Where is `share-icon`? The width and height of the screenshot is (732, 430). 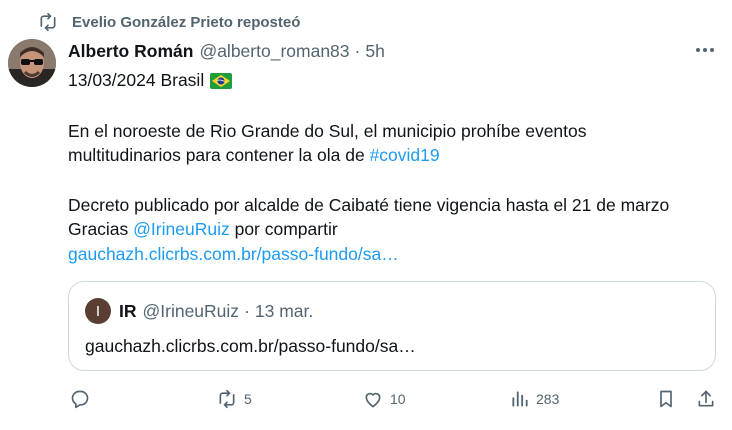 share-icon is located at coordinates (706, 399).